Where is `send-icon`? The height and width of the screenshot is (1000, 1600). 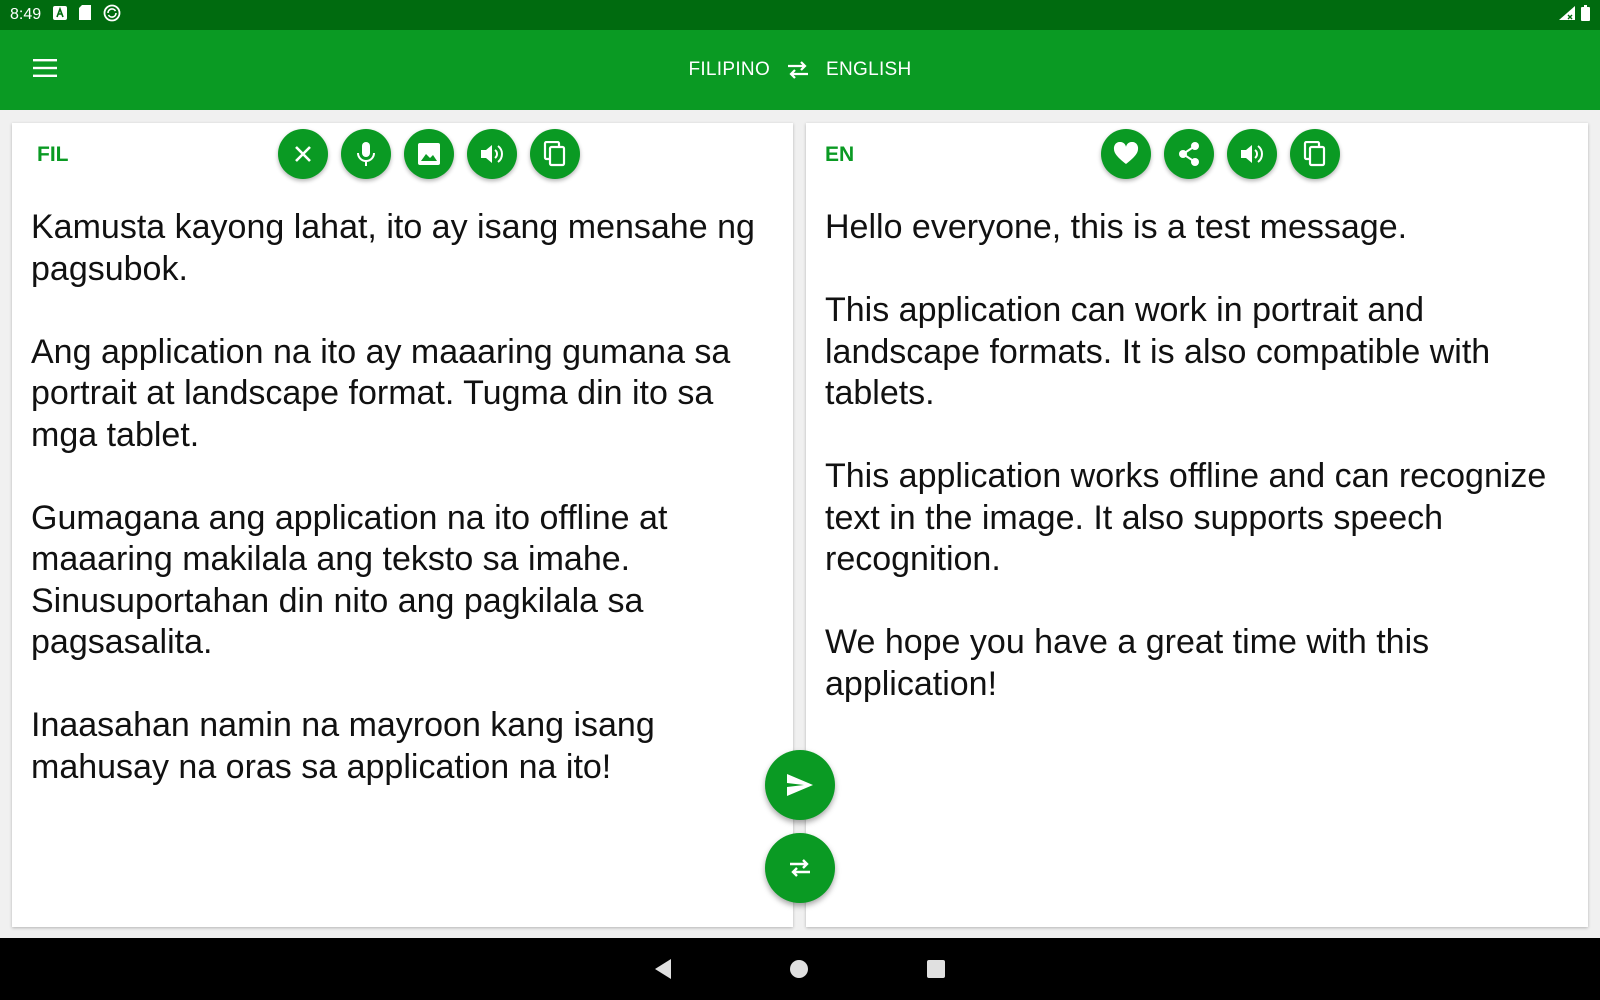
send-icon is located at coordinates (800, 785).